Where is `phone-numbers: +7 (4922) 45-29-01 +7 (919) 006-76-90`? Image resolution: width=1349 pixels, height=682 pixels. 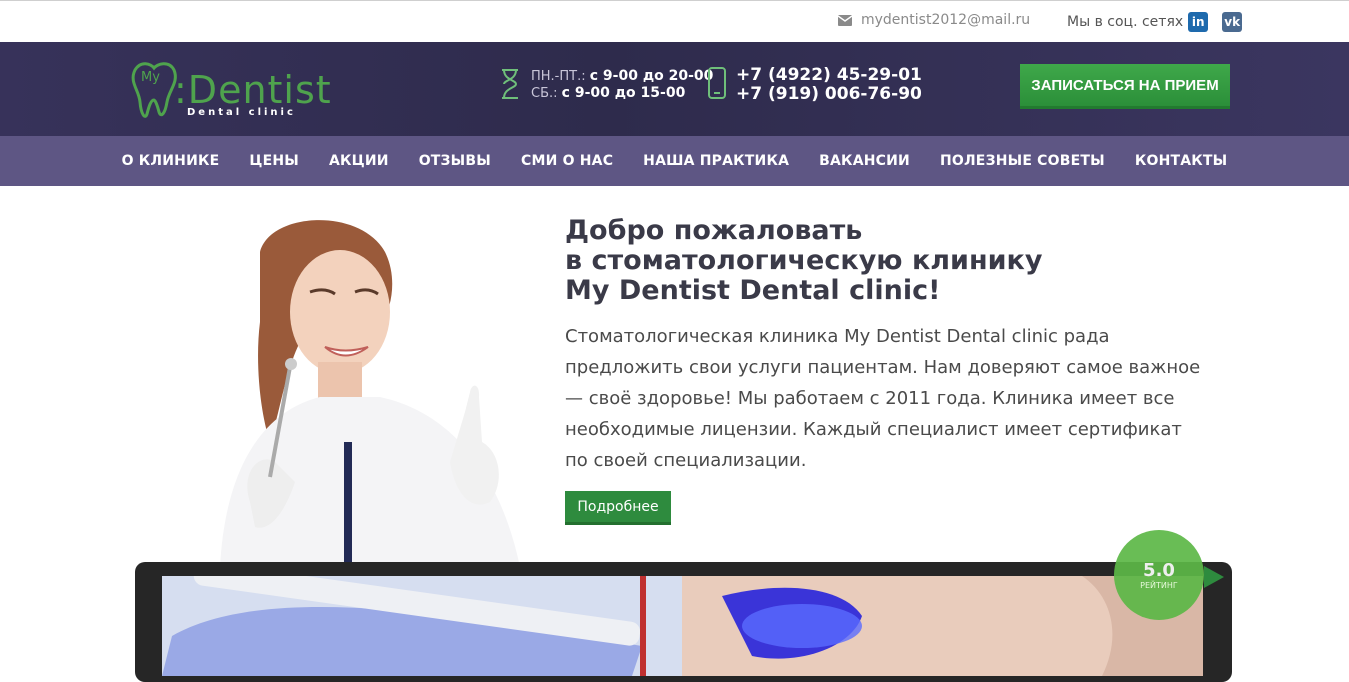
phone-numbers: +7 (4922) 45-29-01 +7 (919) 006-76-90 is located at coordinates (829, 85).